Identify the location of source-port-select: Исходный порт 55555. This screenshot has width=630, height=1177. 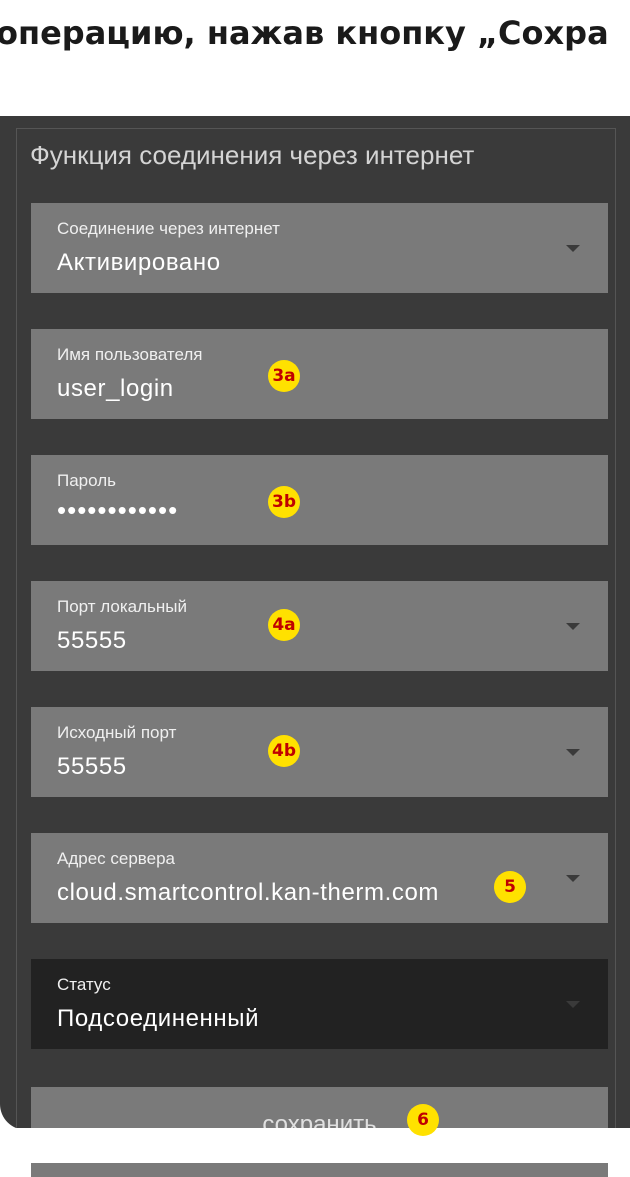
(319, 752).